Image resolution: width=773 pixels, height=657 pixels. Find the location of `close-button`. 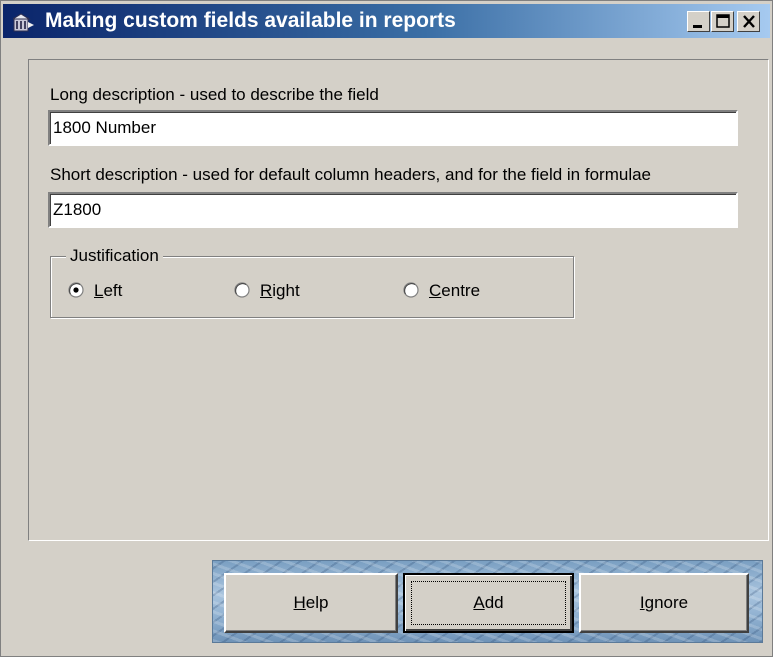

close-button is located at coordinates (748, 21).